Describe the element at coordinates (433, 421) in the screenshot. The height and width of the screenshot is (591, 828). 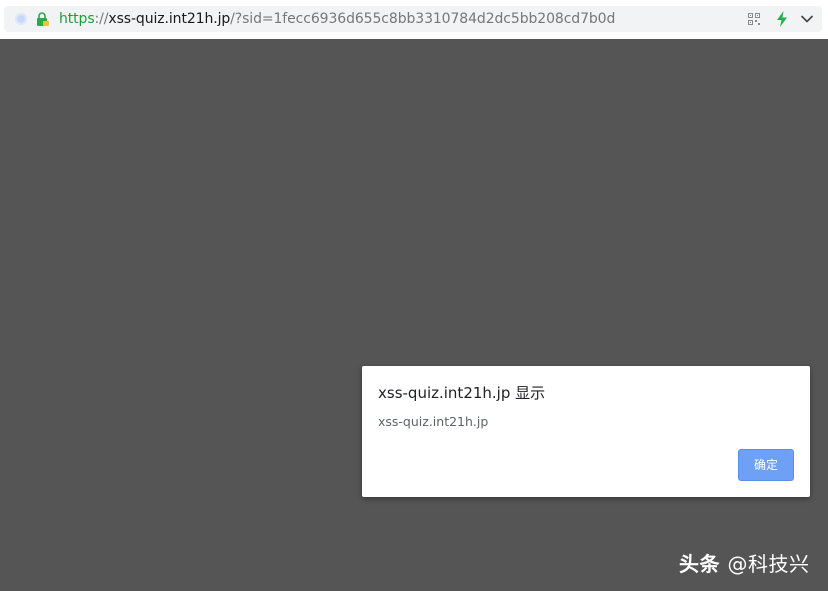
I see `dialog-message: xss-quiz.int21h.jp` at that location.